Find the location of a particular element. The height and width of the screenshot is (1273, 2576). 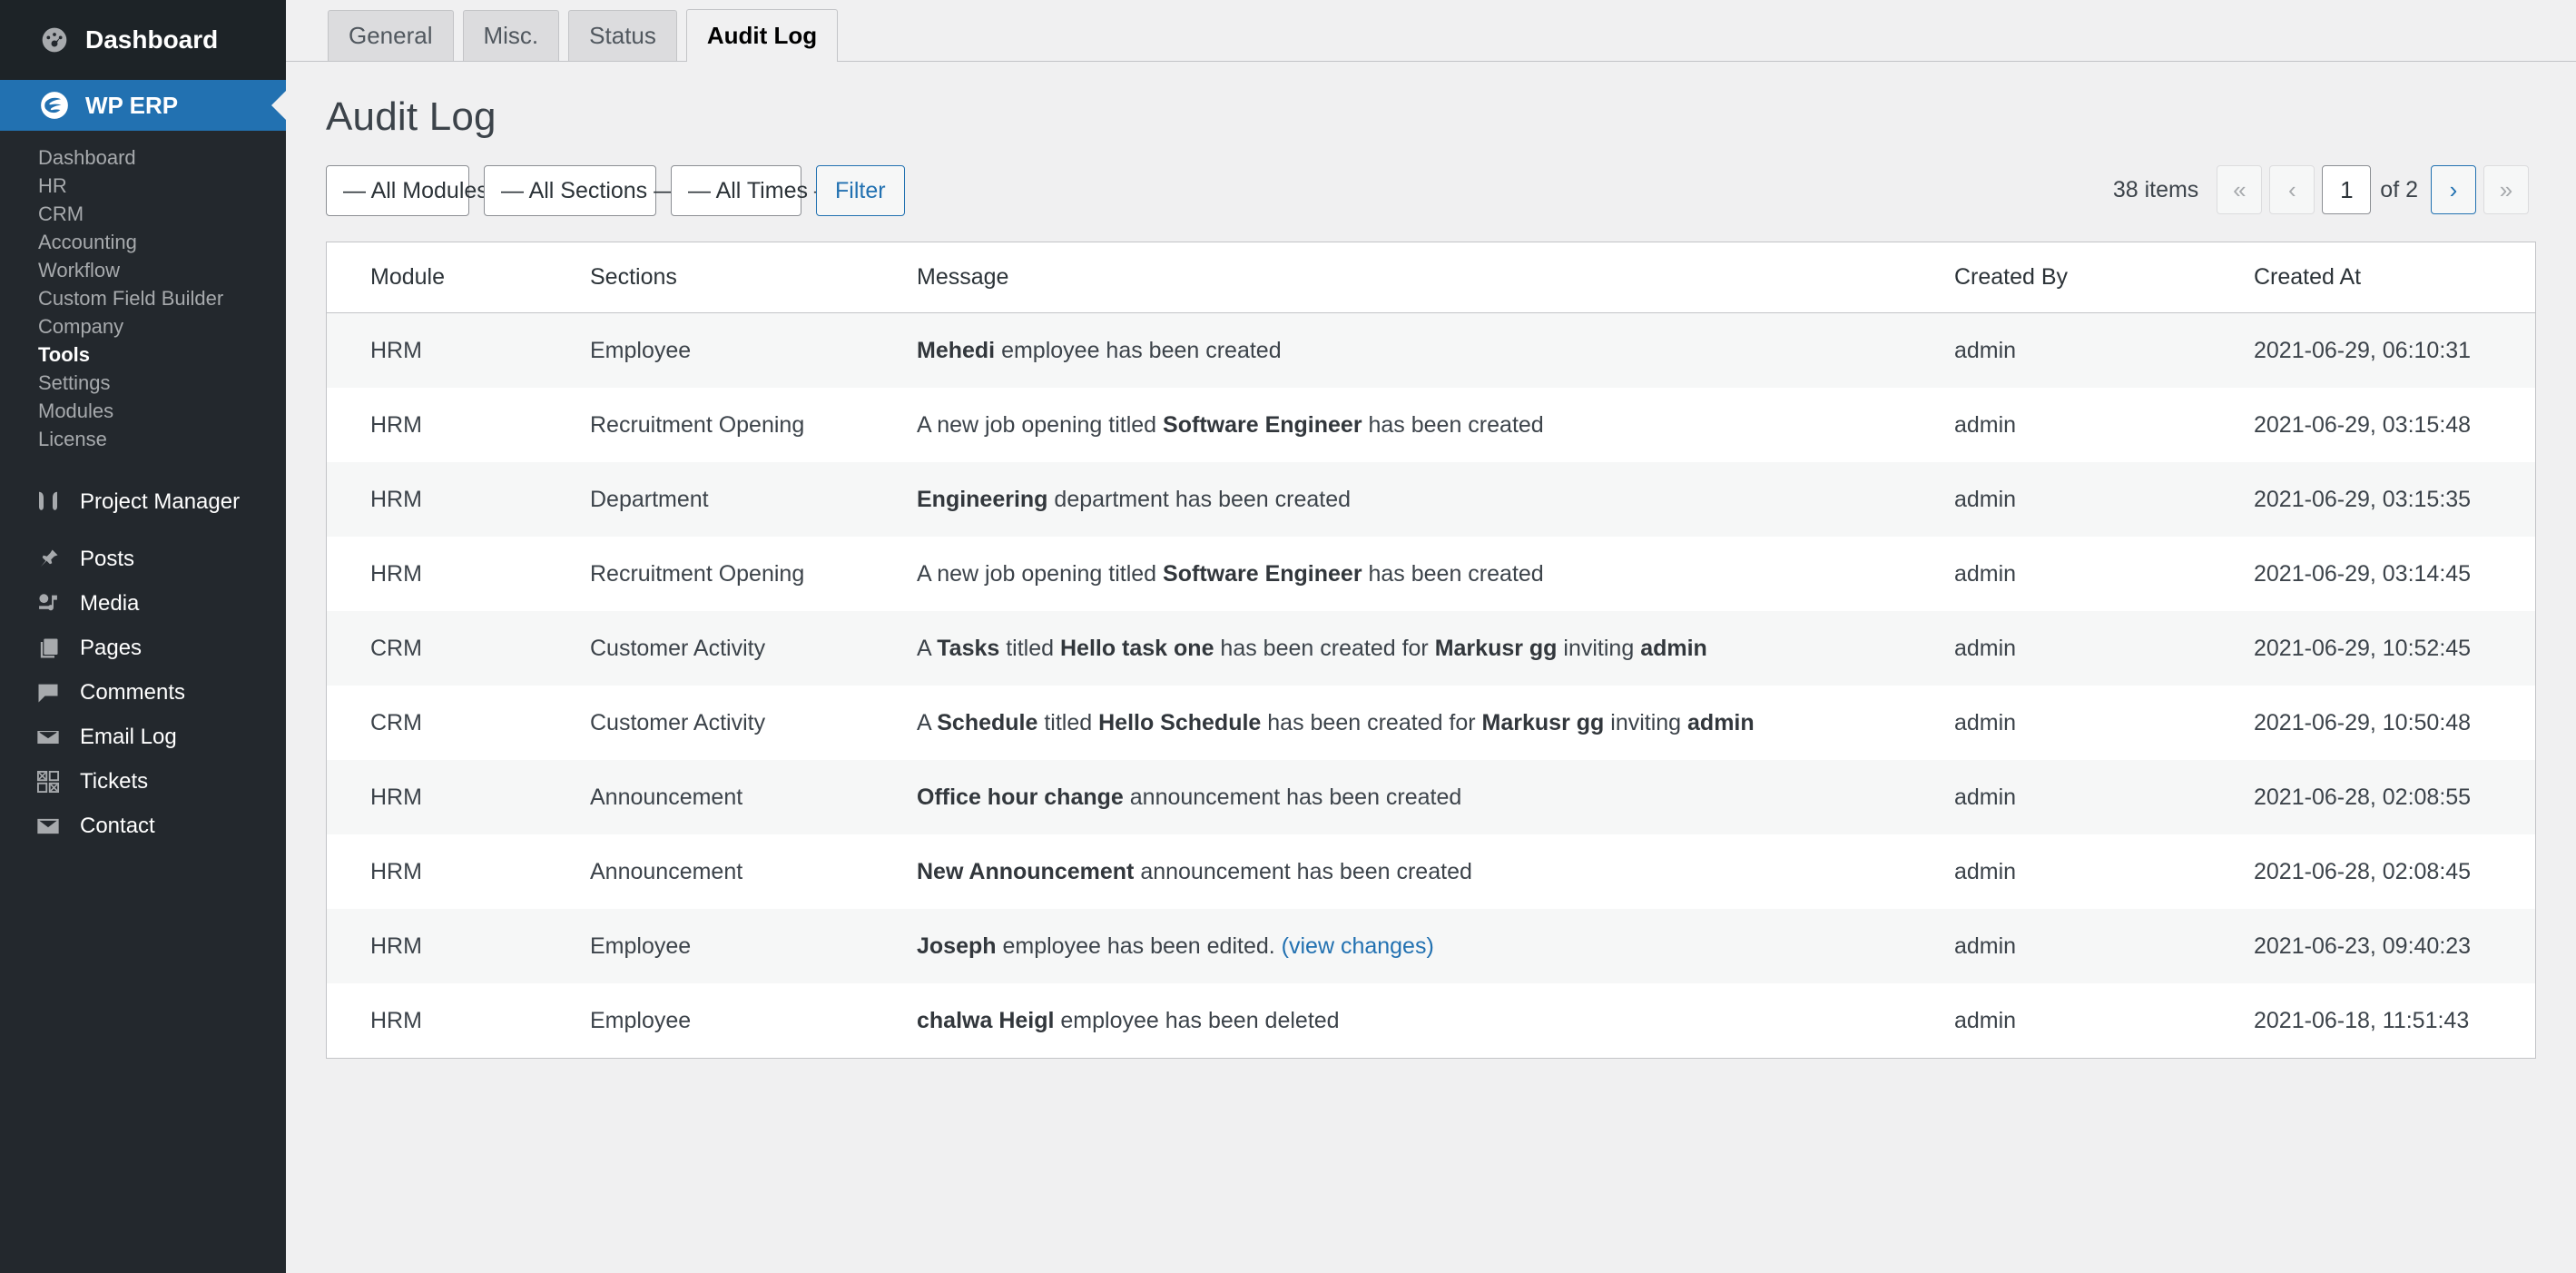

cell-created-at: 2021-06-29, 03:14:45 is located at coordinates (2363, 574).